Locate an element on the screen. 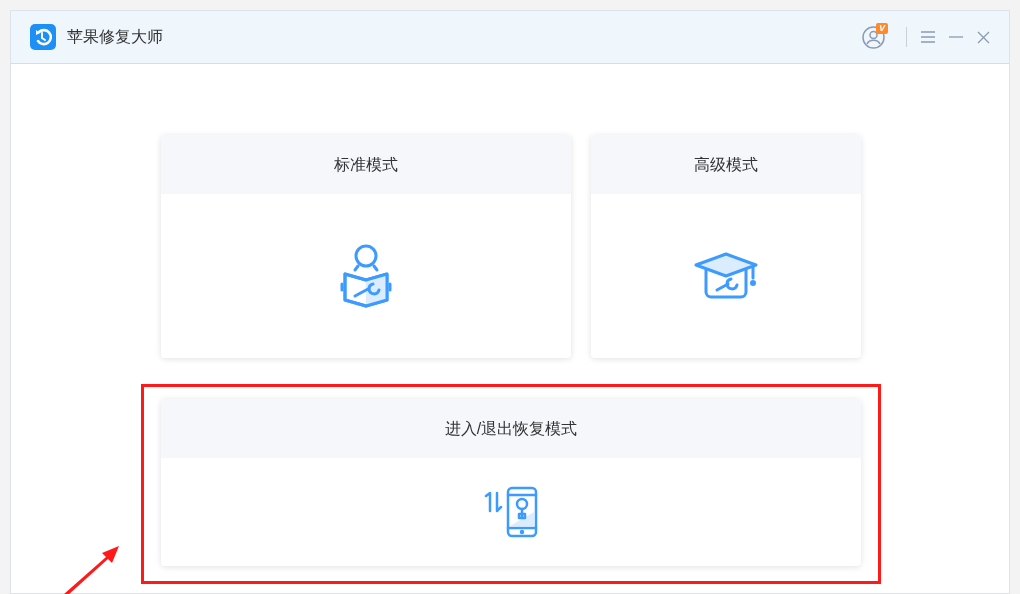 Image resolution: width=1020 pixels, height=594 pixels. mode-card: 高级模式 is located at coordinates (726, 246).